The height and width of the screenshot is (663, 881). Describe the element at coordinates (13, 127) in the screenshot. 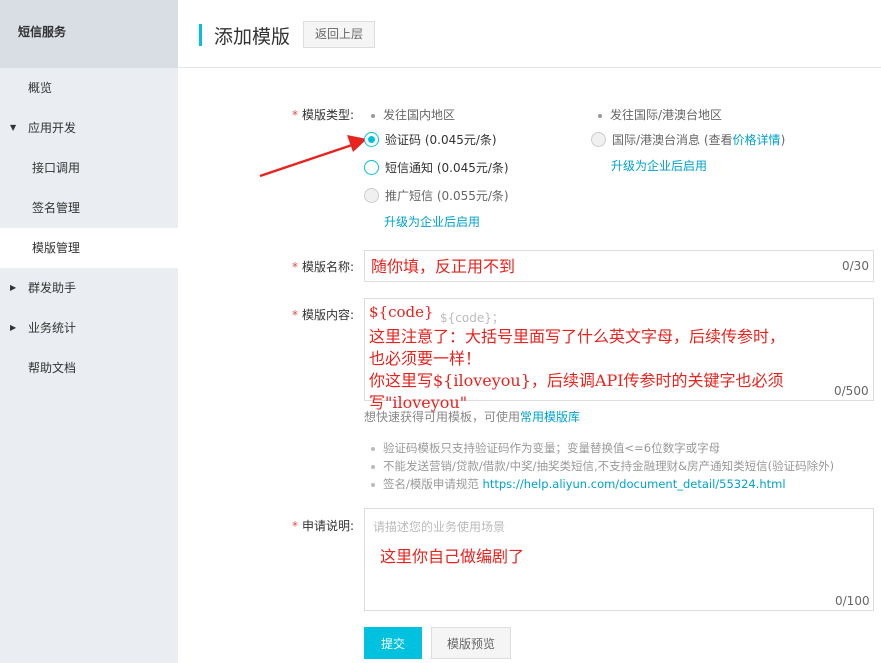

I see `caret-down-icon: ▼` at that location.